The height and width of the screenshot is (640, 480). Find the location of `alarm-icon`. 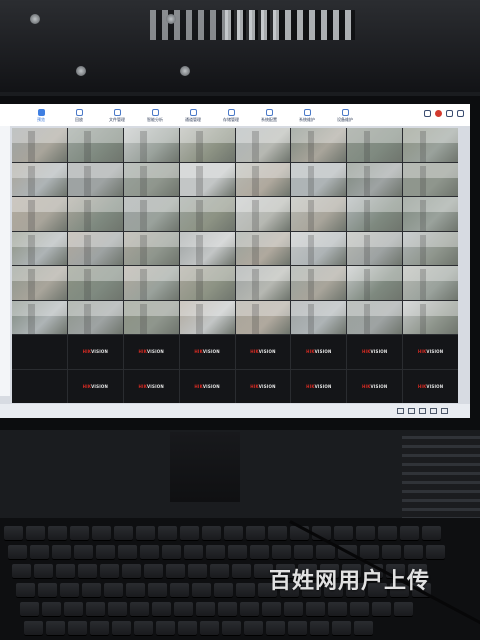

alarm-icon is located at coordinates (438, 113).